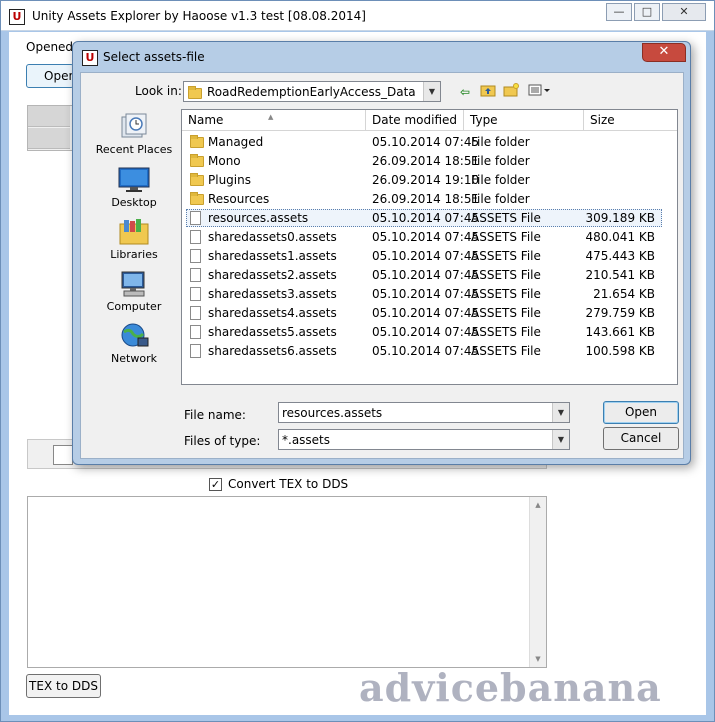 The width and height of the screenshot is (715, 722). What do you see at coordinates (664, 52) in the screenshot?
I see `dialog-close-button: ✕` at bounding box center [664, 52].